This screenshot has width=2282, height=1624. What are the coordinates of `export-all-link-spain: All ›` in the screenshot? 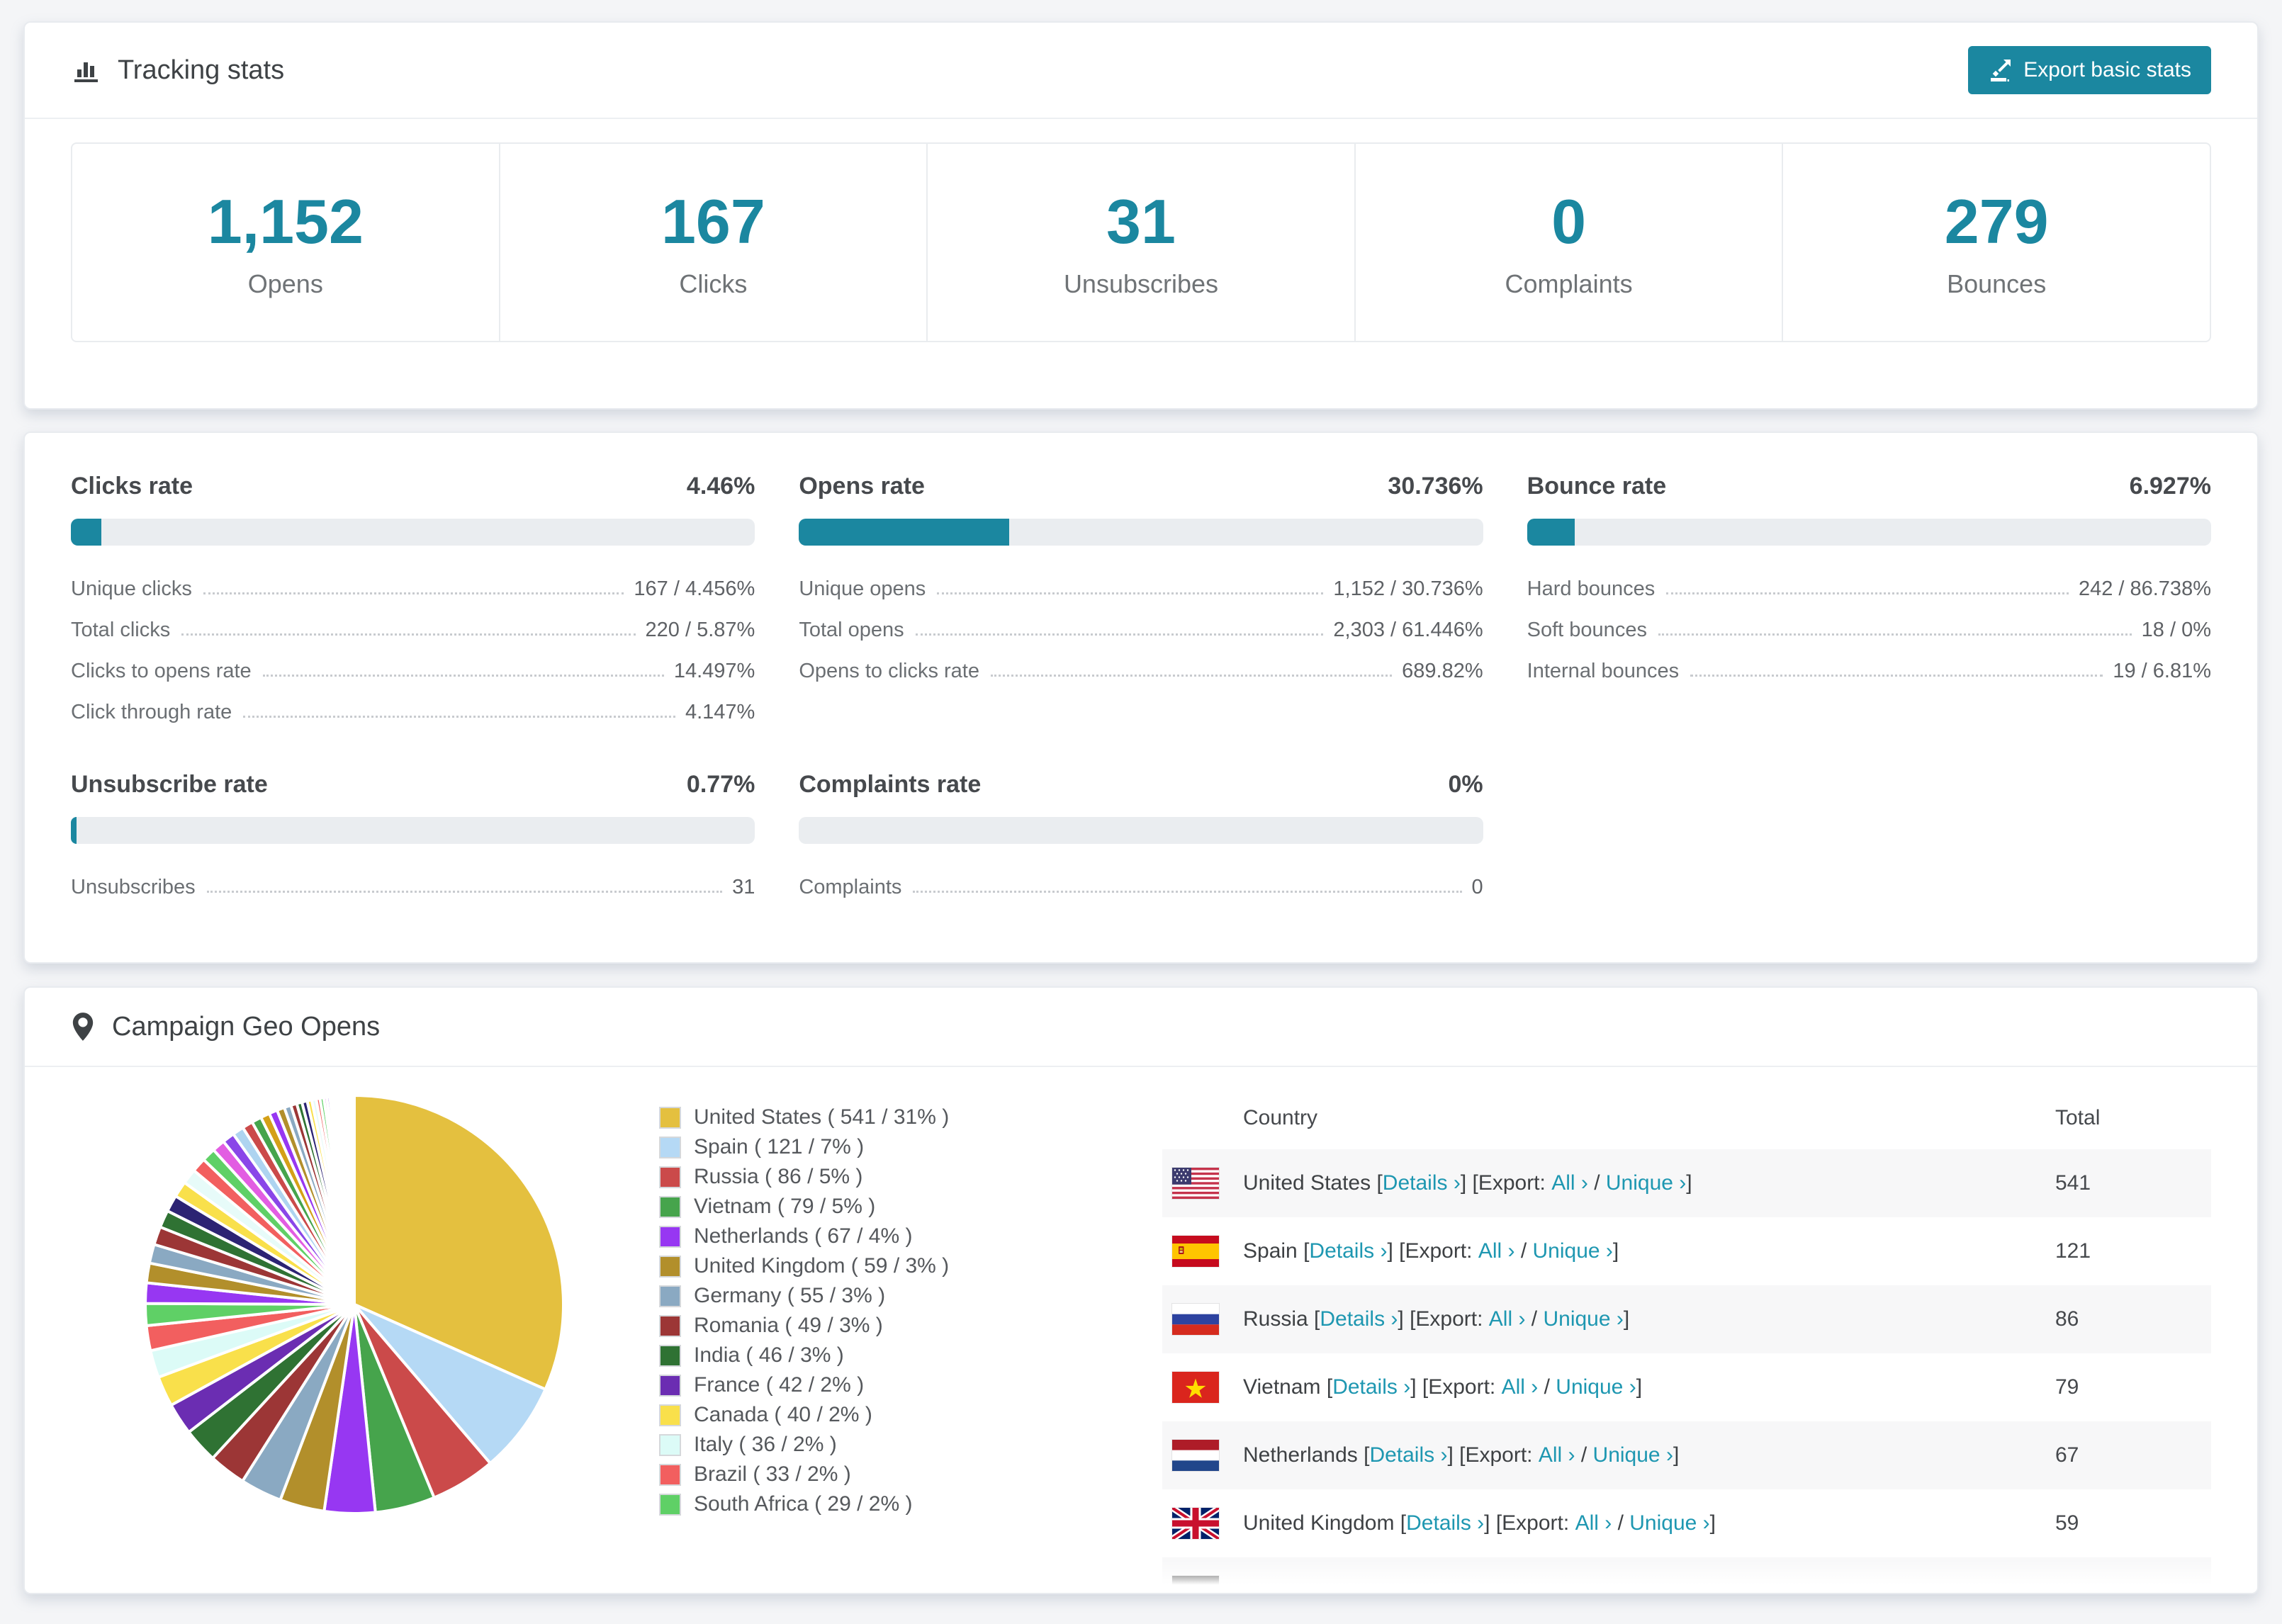 It's located at (1496, 1251).